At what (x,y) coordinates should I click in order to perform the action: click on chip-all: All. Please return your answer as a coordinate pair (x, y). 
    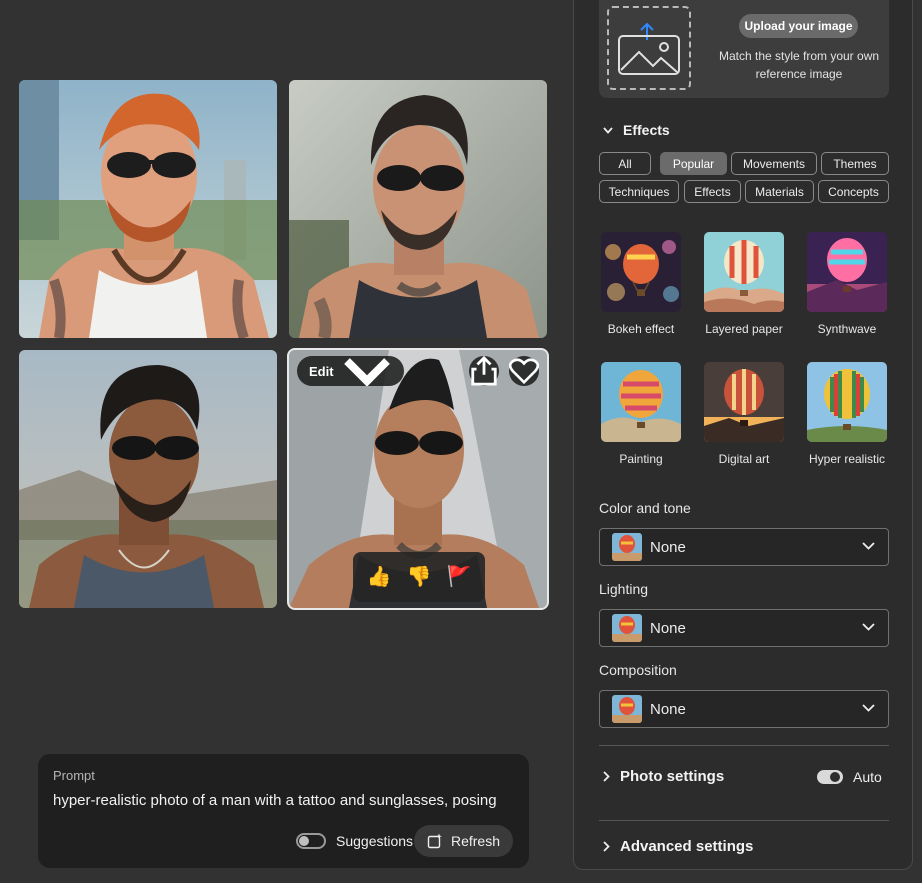
    Looking at the image, I should click on (625, 163).